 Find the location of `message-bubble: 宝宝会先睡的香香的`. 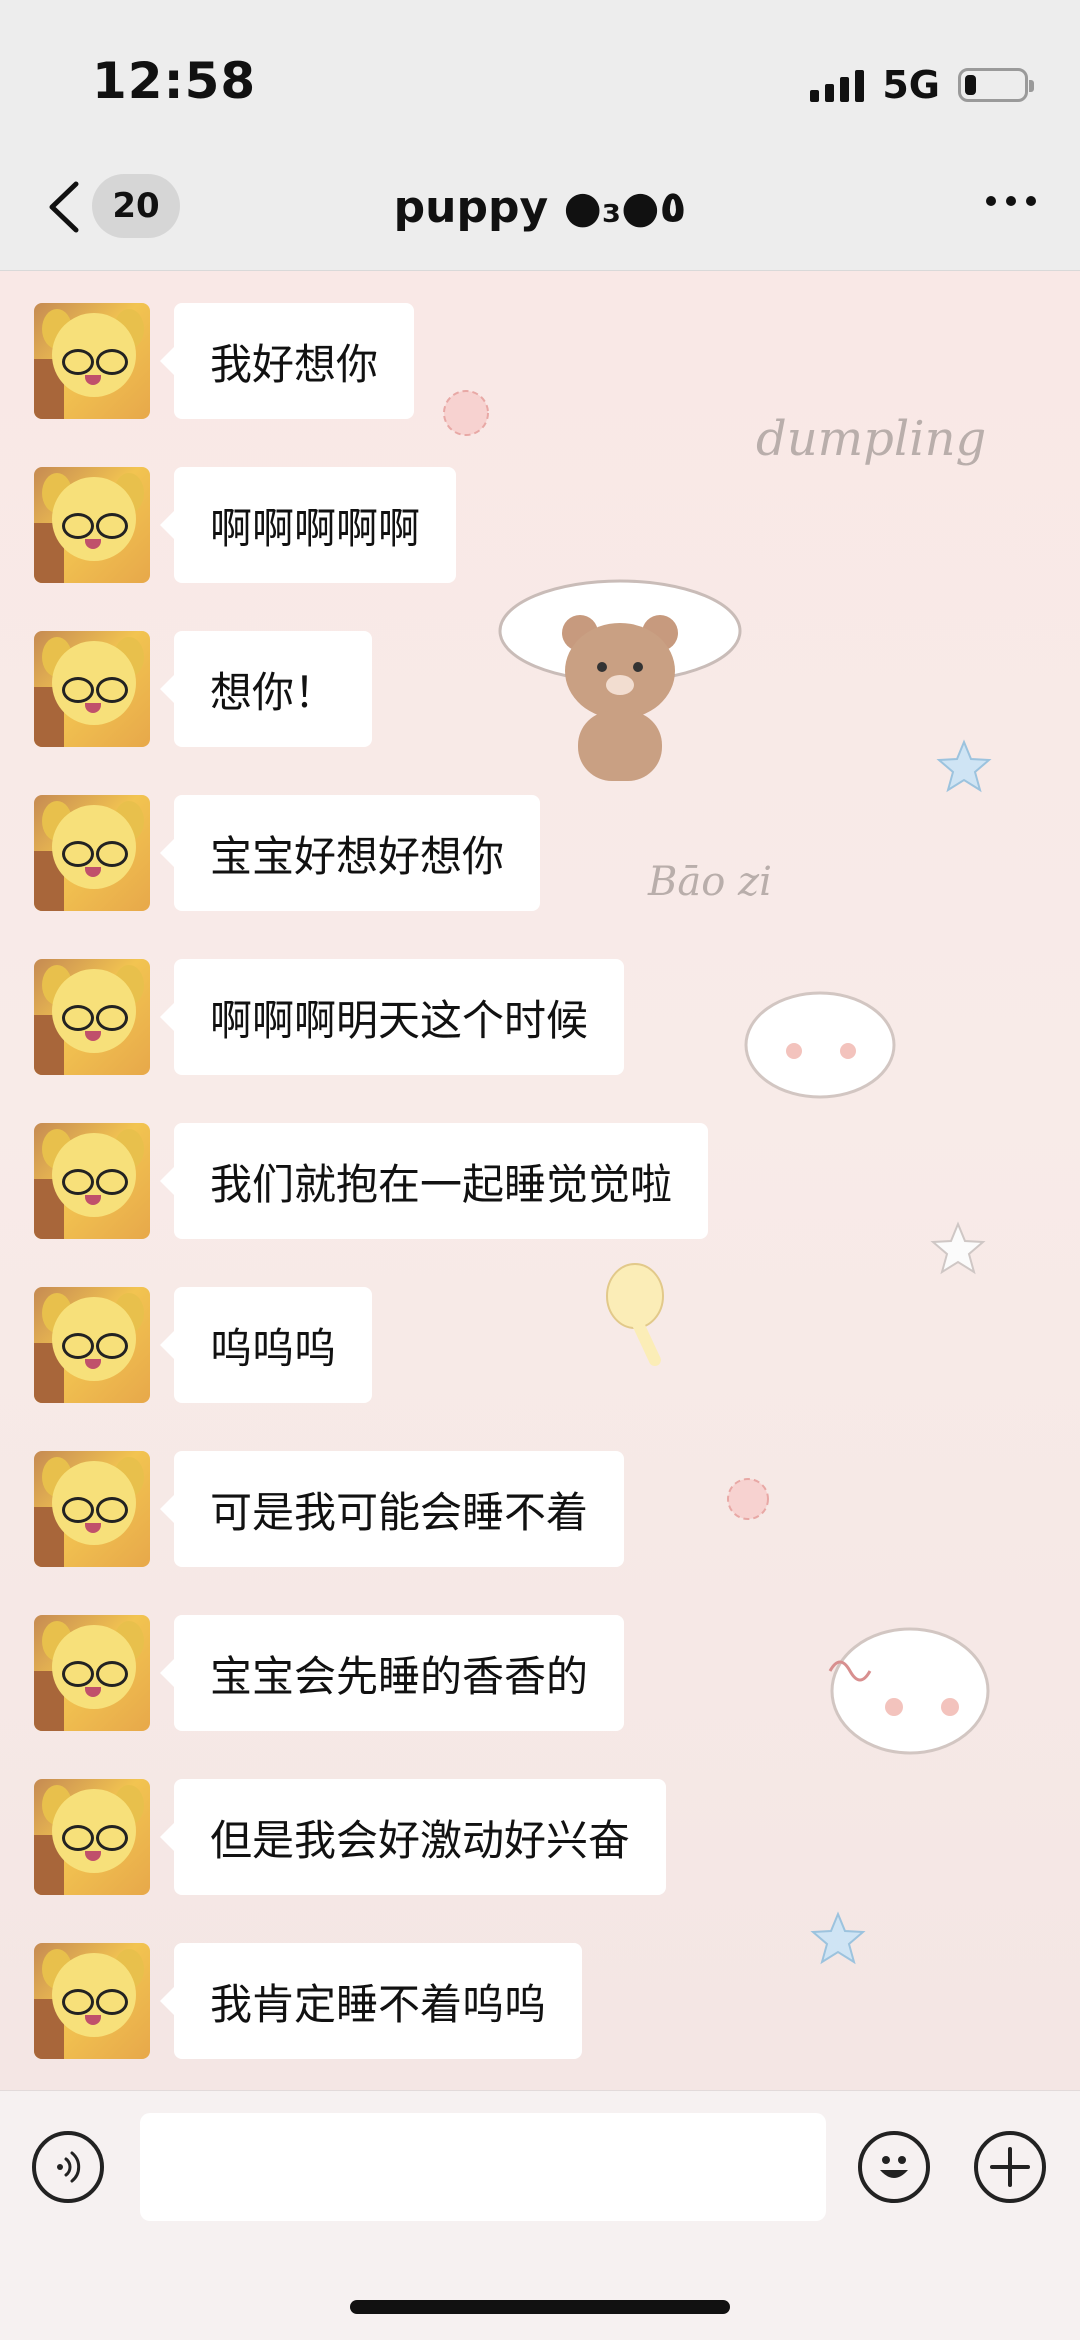

message-bubble: 宝宝会先睡的香香的 is located at coordinates (392, 1673).